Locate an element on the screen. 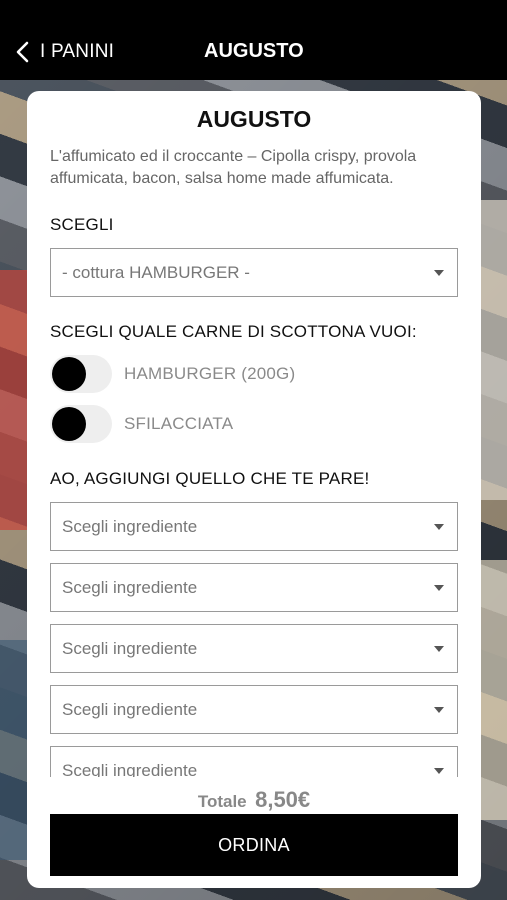 The height and width of the screenshot is (900, 507). meat-label: SCEGLI QUALE CARNE DI SCOTTONA VUOI: is located at coordinates (233, 331).